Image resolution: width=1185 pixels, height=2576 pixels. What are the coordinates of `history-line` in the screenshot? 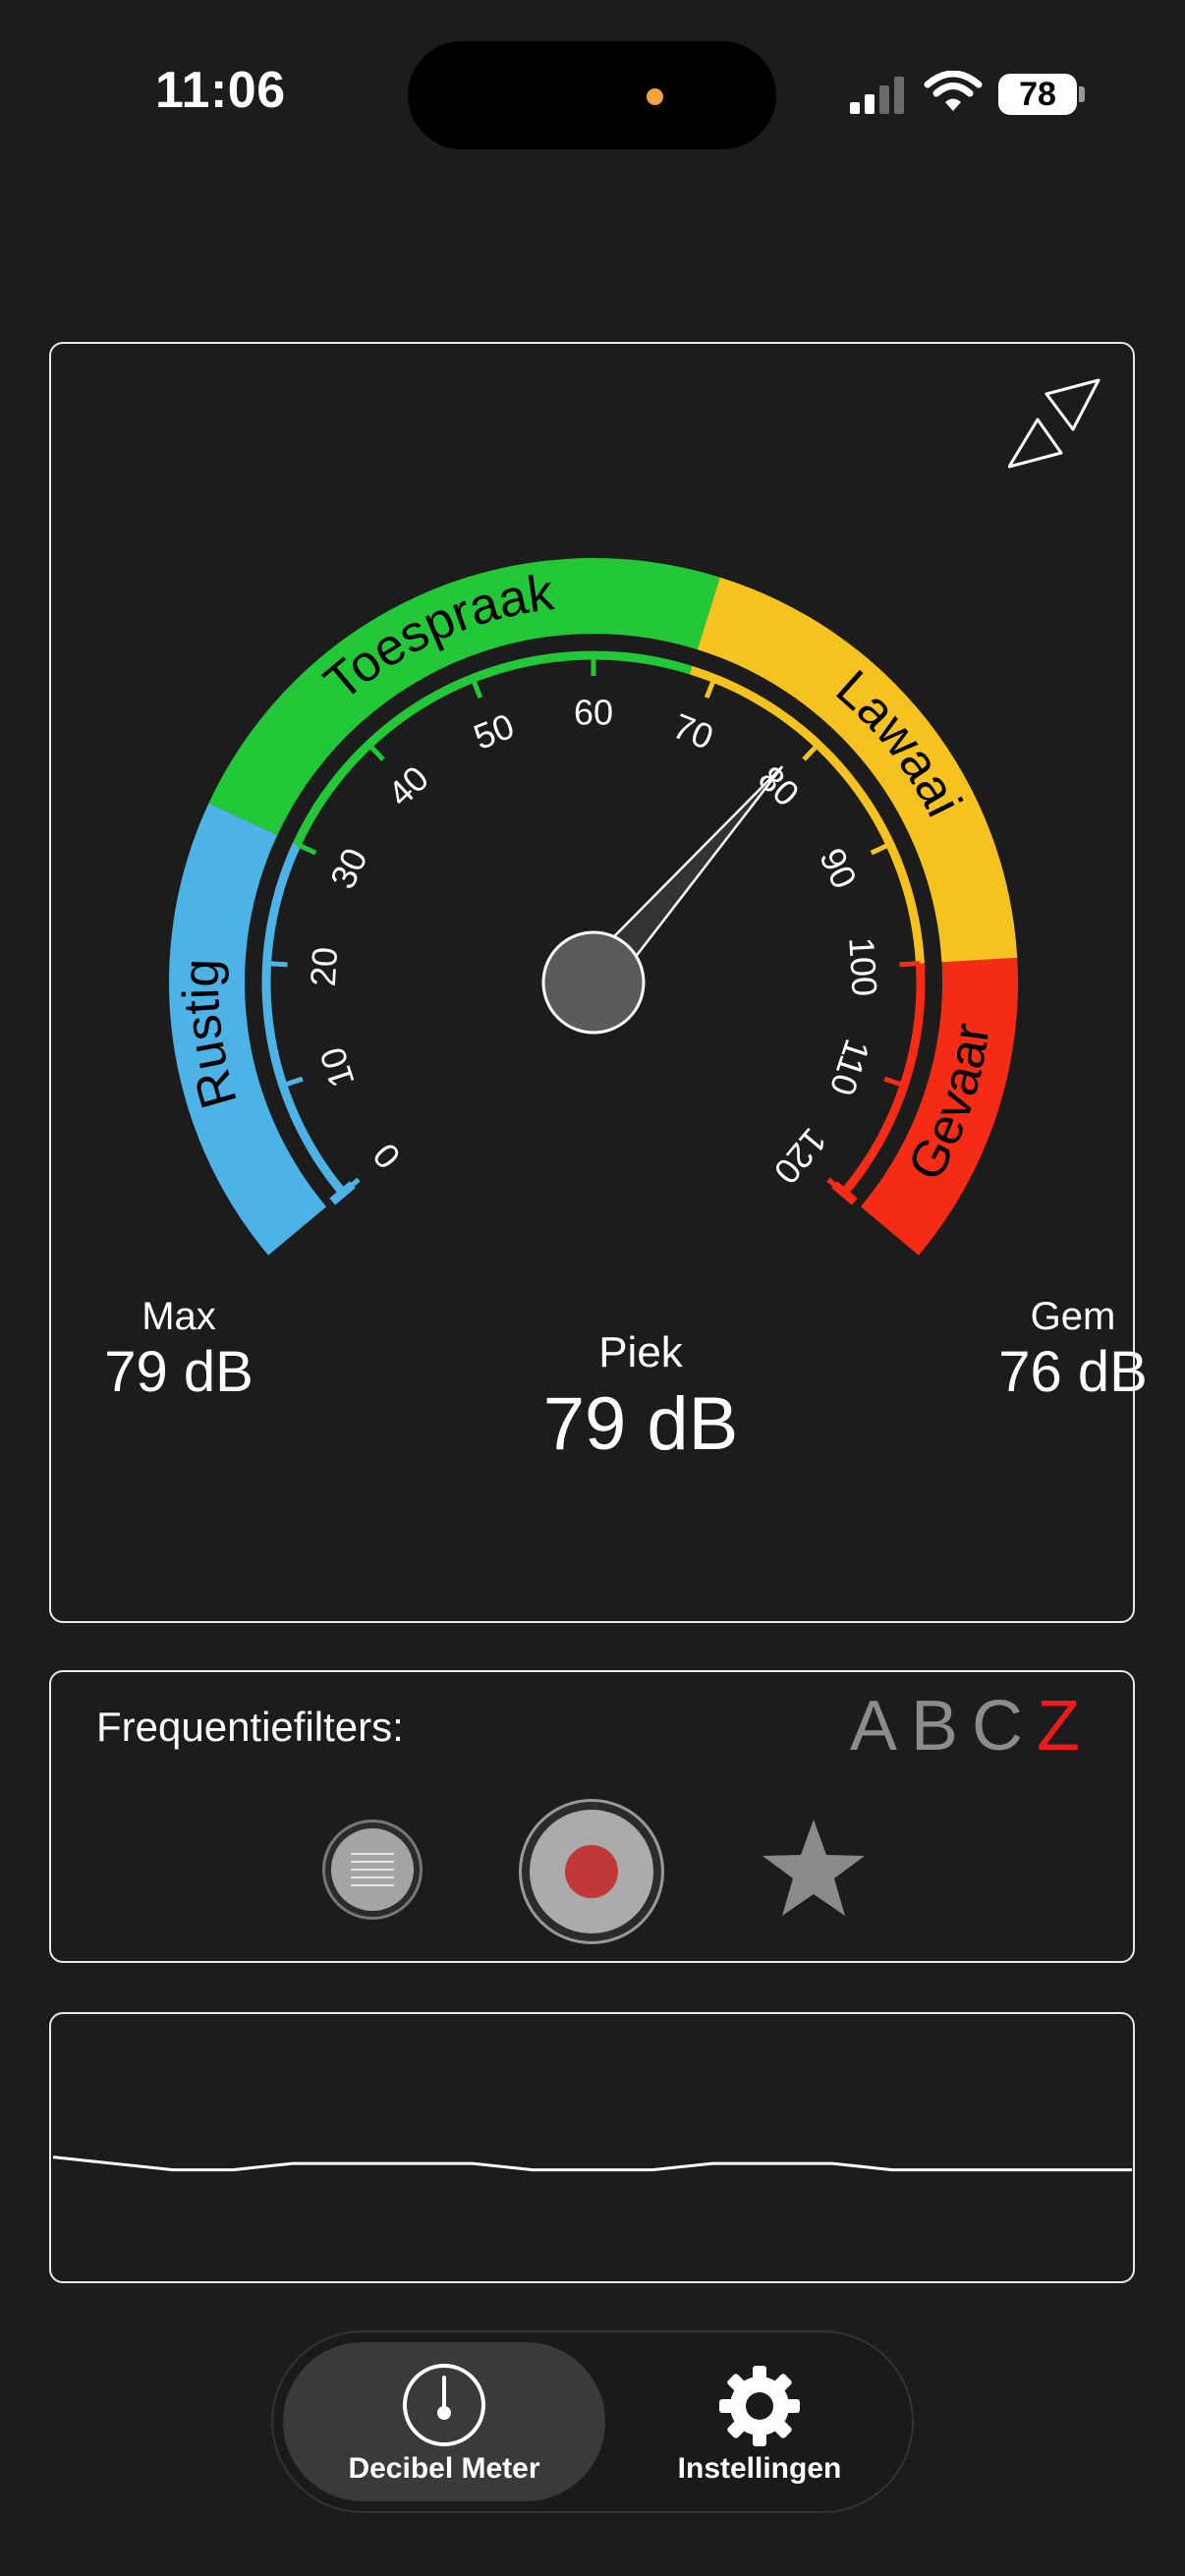 It's located at (592, 2164).